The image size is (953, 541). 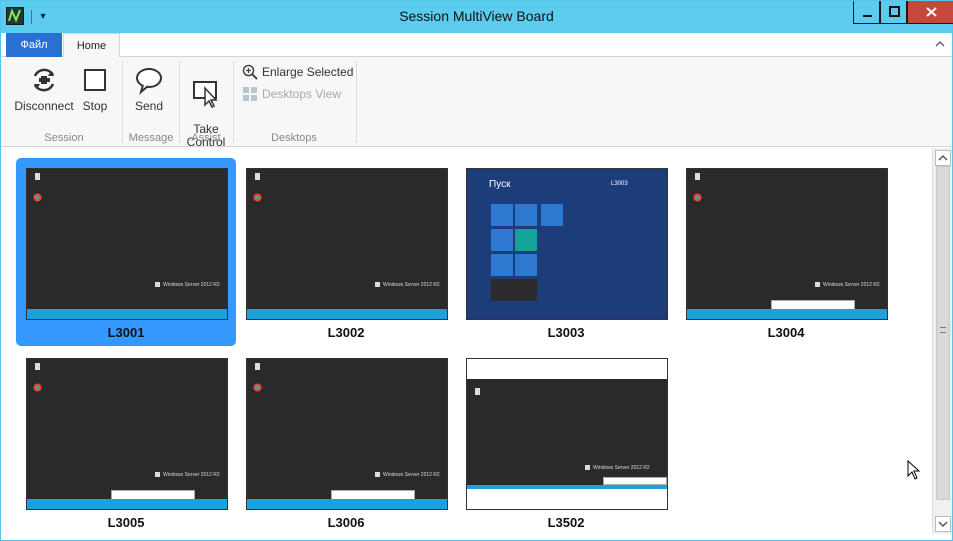 I want to click on scroll-down-icon, so click(x=943, y=524).